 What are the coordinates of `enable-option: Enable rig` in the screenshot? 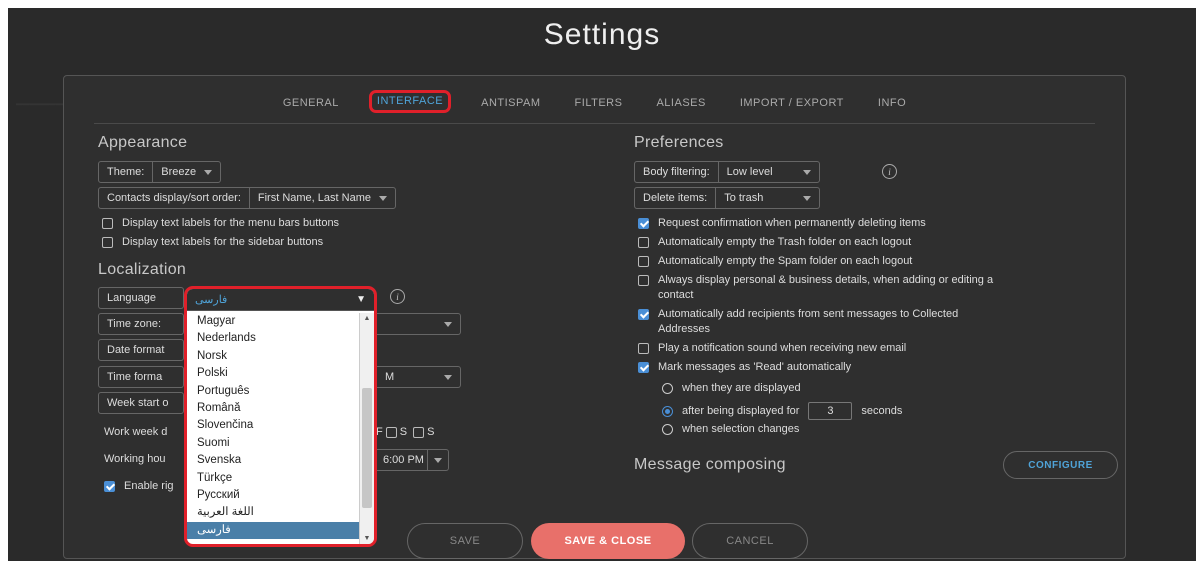 It's located at (139, 486).